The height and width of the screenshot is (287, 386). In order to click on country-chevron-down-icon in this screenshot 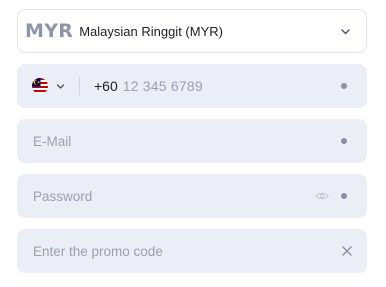, I will do `click(60, 86)`.